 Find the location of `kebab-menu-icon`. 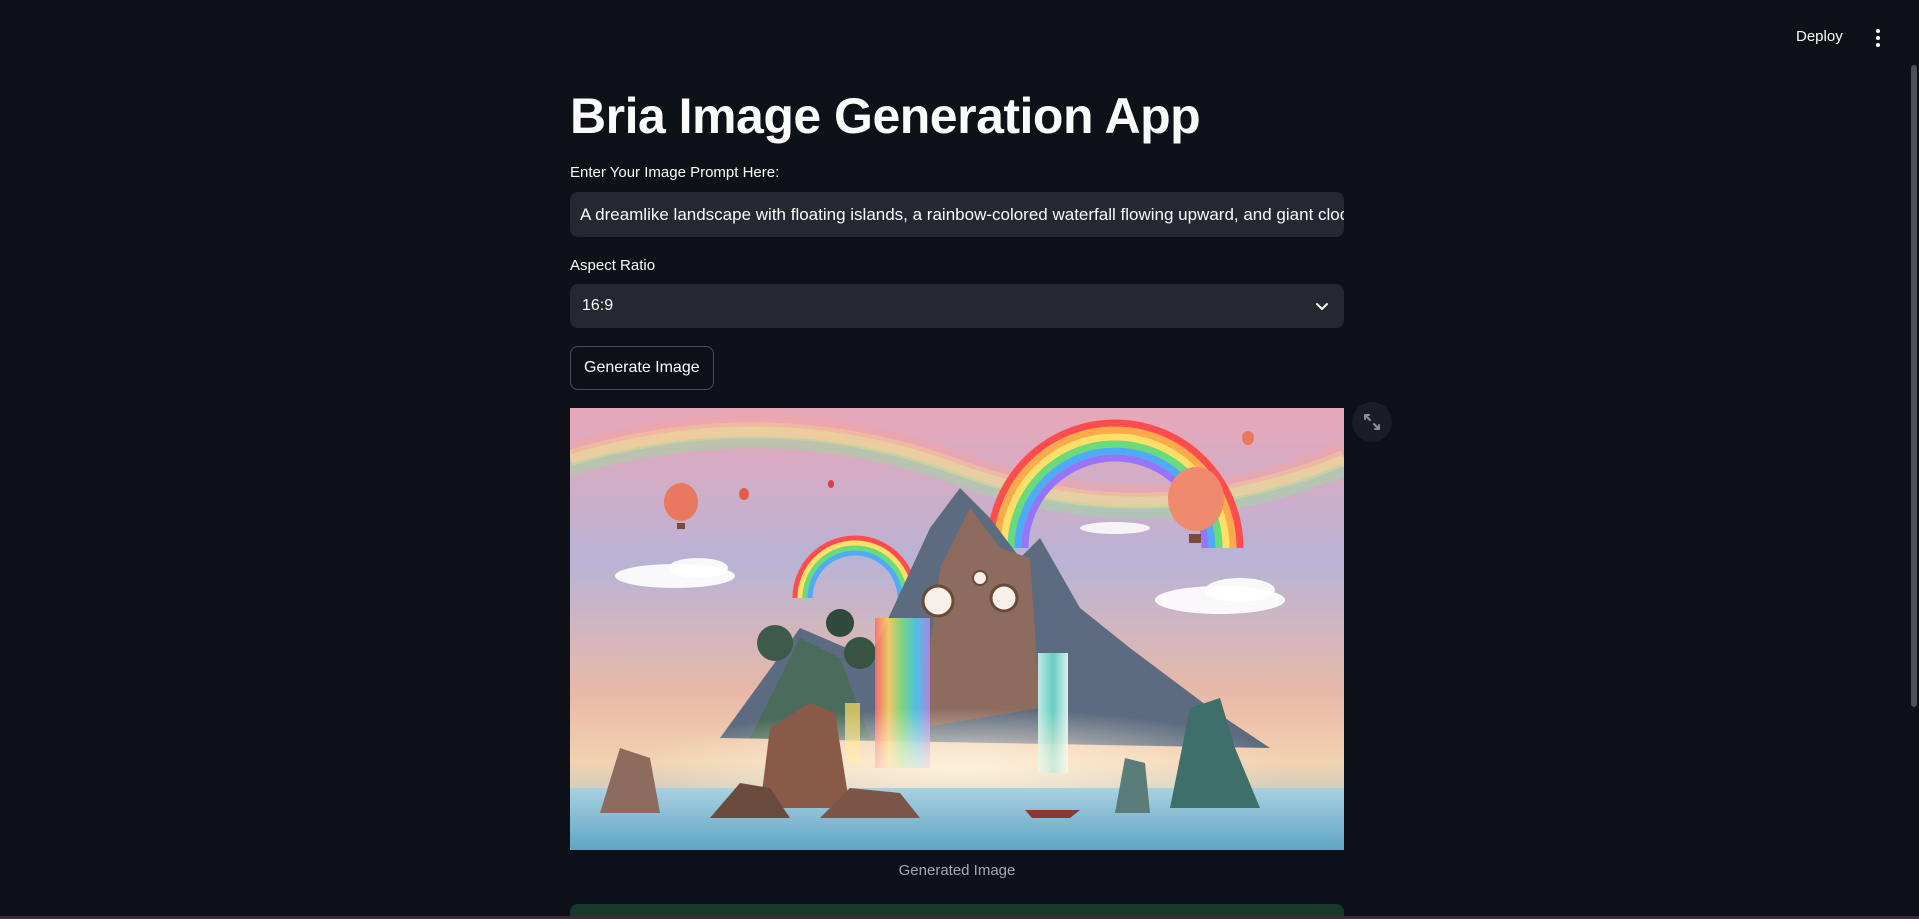

kebab-menu-icon is located at coordinates (1878, 38).